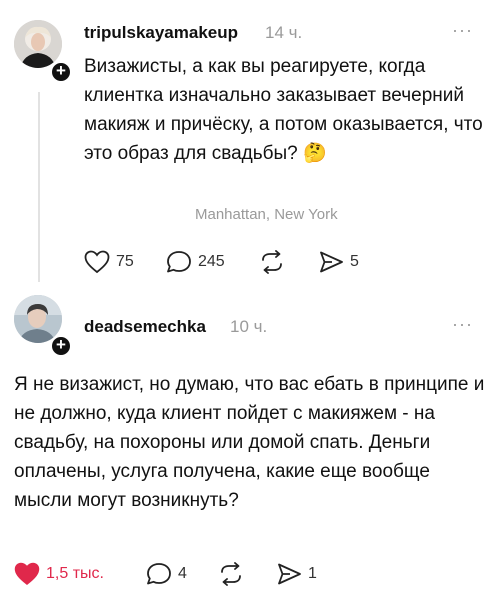 Image resolution: width=498 pixels, height=600 pixels. What do you see at coordinates (211, 261) in the screenshot?
I see `reply-count: 245` at bounding box center [211, 261].